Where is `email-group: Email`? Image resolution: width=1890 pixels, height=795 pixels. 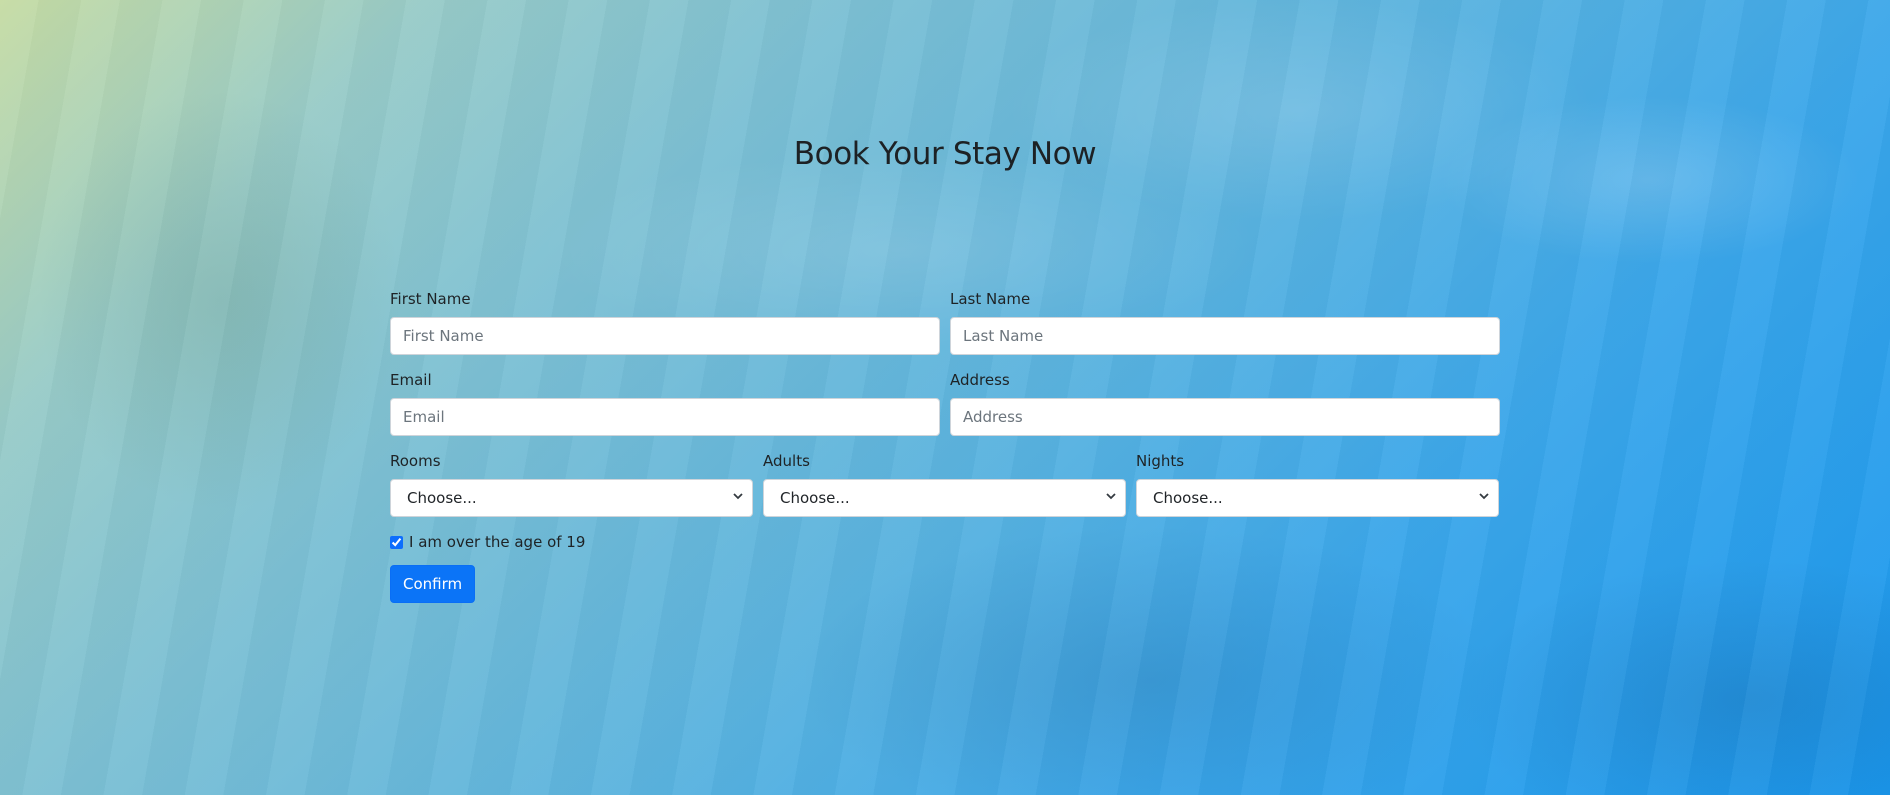
email-group: Email is located at coordinates (665, 403).